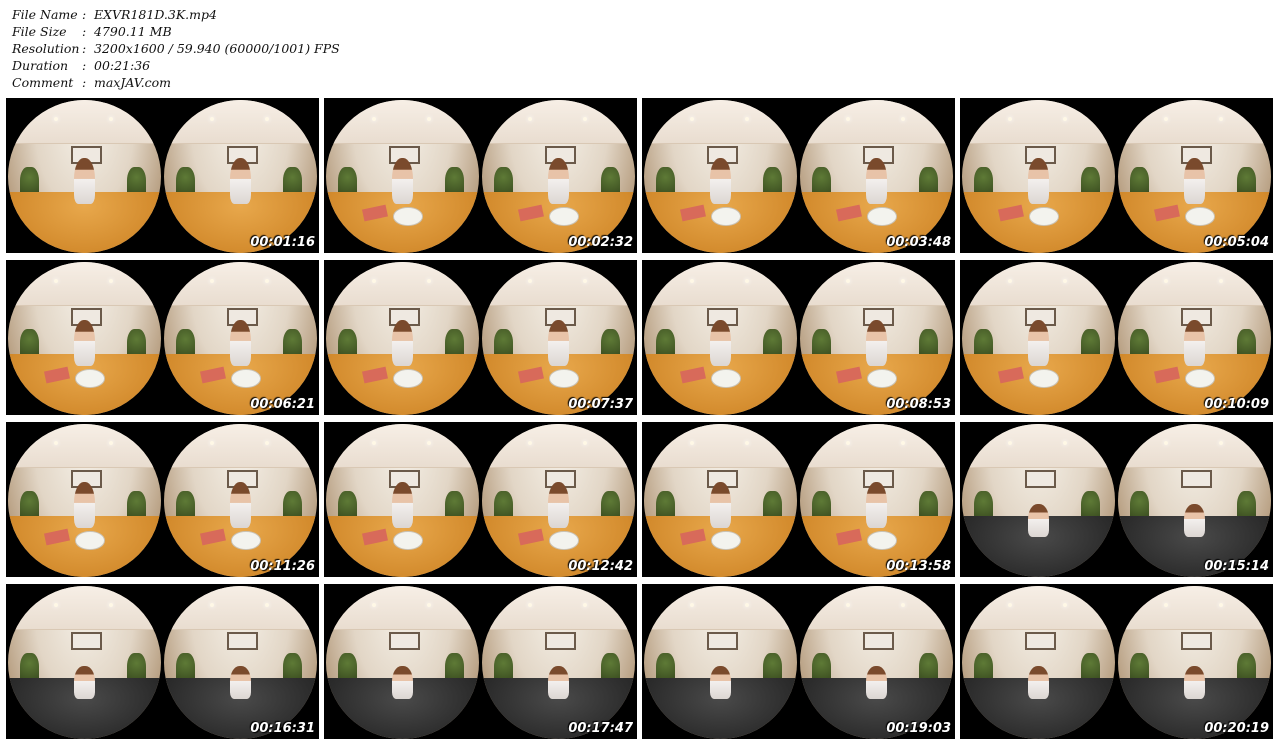  Describe the element at coordinates (480, 175) in the screenshot. I see `video-thumbnail: 00:02:32` at that location.